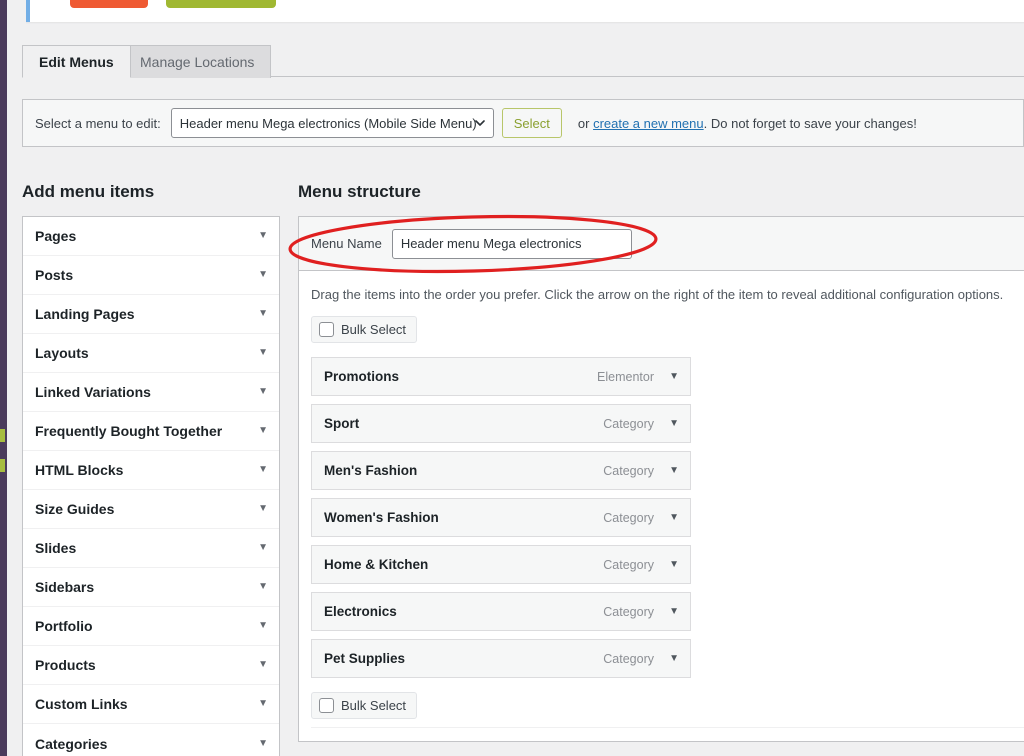  I want to click on accordion-row: Portfolio ▼, so click(151, 626).